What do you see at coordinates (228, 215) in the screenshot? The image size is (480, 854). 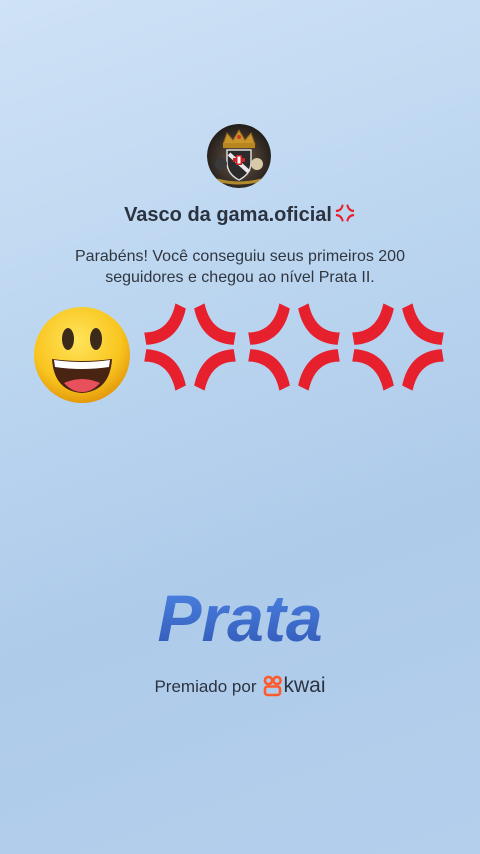 I see `username-text: Vasco da gama.oficial` at bounding box center [228, 215].